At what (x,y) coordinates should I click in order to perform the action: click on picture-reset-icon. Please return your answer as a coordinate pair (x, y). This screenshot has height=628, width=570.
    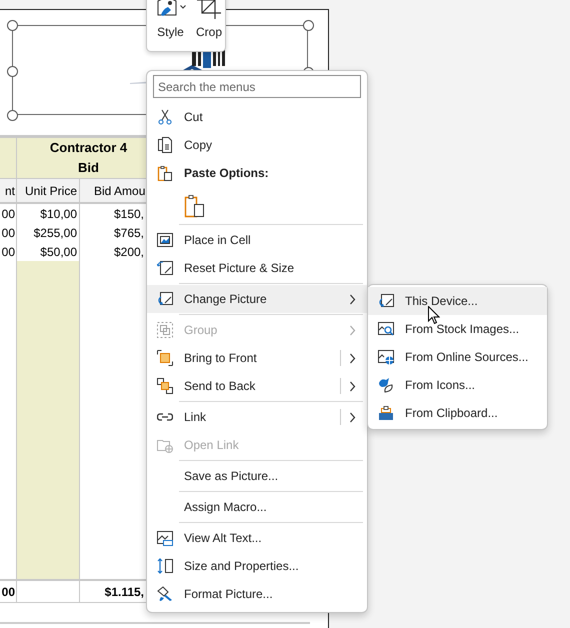
    Looking at the image, I should click on (165, 268).